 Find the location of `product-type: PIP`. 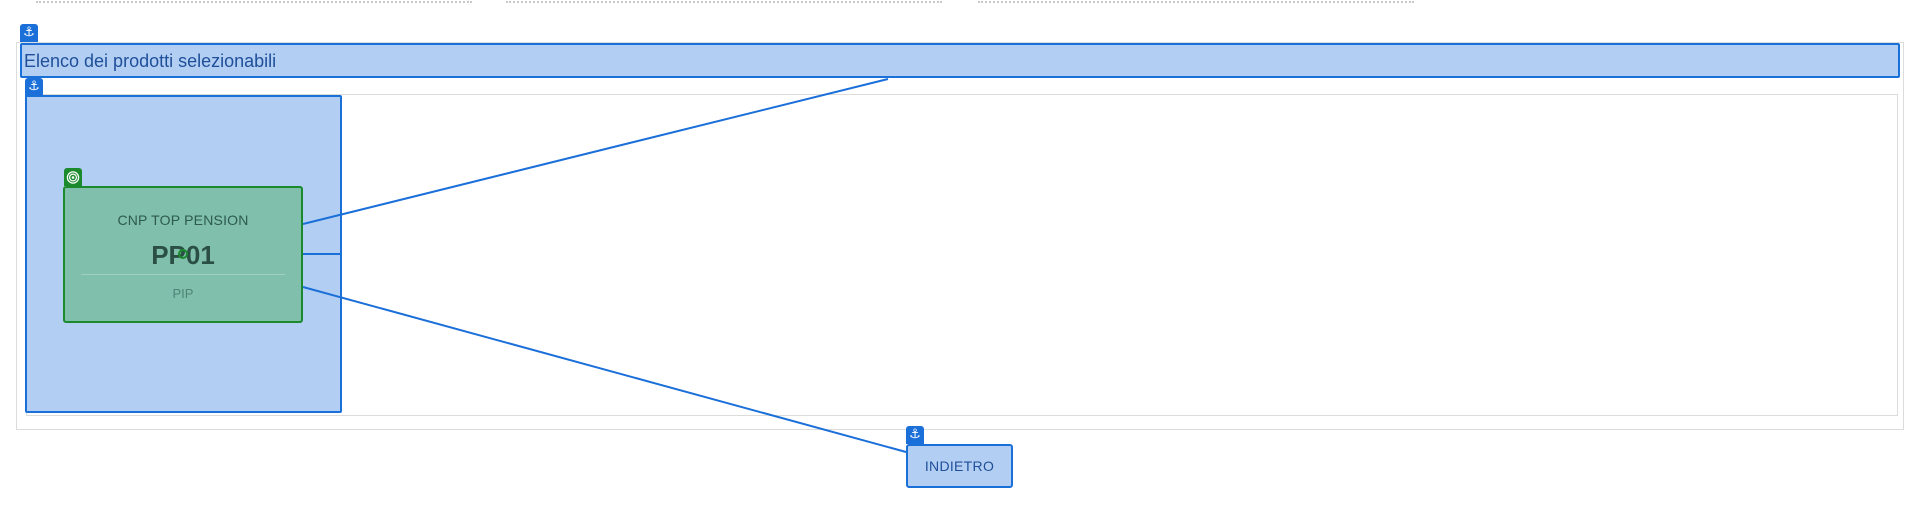

product-type: PIP is located at coordinates (183, 293).